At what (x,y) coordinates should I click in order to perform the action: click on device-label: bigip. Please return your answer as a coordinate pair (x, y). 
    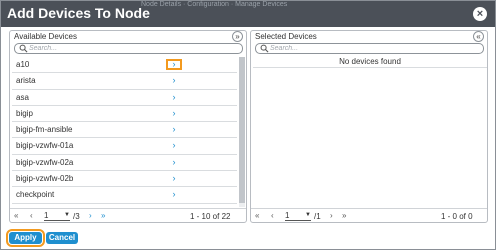
    Looking at the image, I should click on (24, 113).